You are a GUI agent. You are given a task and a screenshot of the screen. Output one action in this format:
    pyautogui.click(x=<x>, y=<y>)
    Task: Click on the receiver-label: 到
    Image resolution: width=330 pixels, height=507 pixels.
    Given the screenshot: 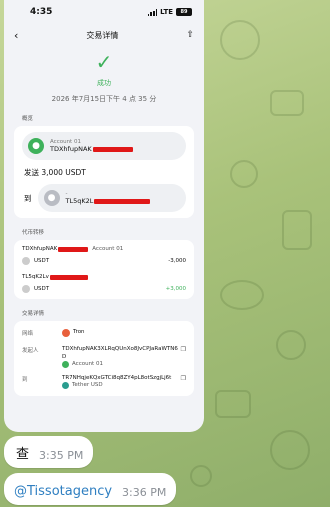 What is the action you would take?
    pyautogui.click(x=25, y=379)
    